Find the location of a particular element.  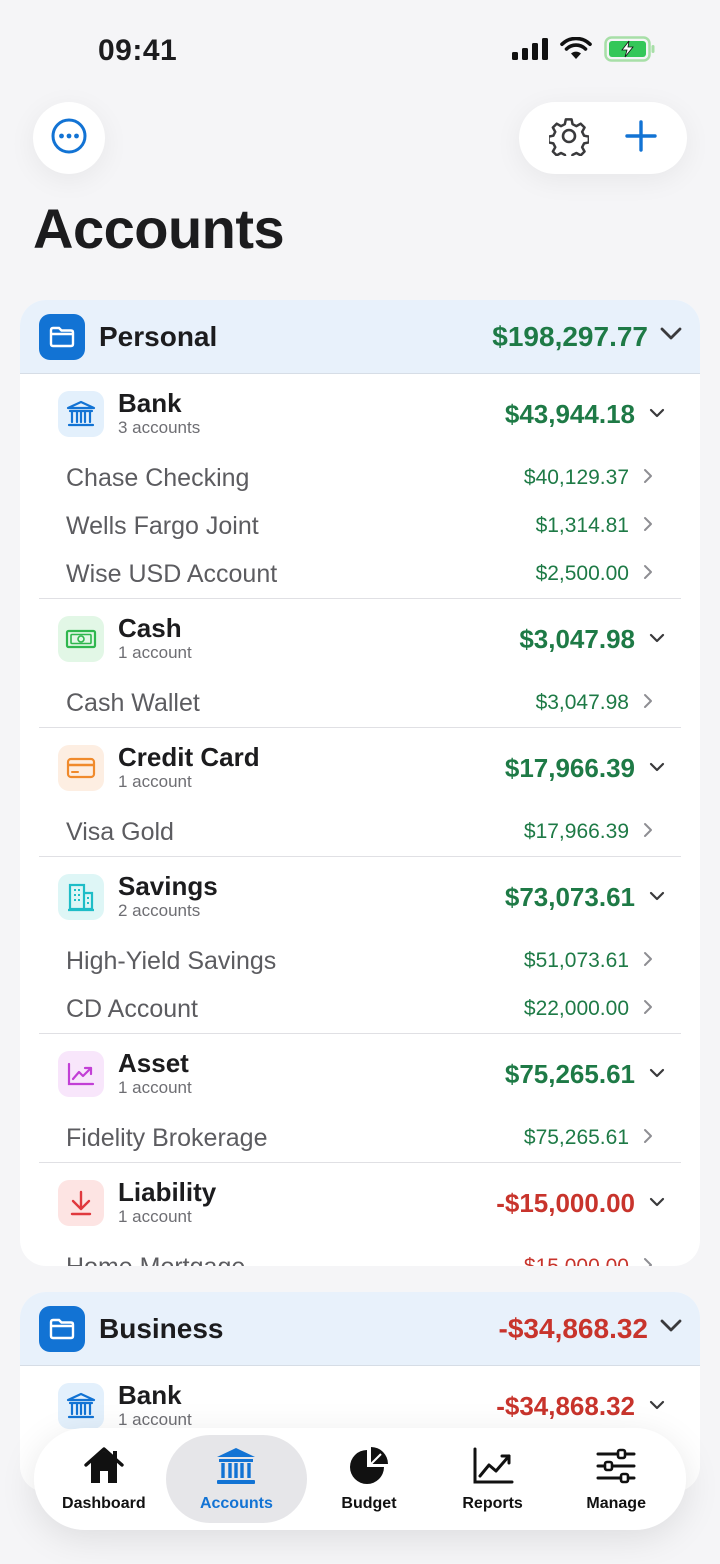

more-options-button is located at coordinates (69, 138).